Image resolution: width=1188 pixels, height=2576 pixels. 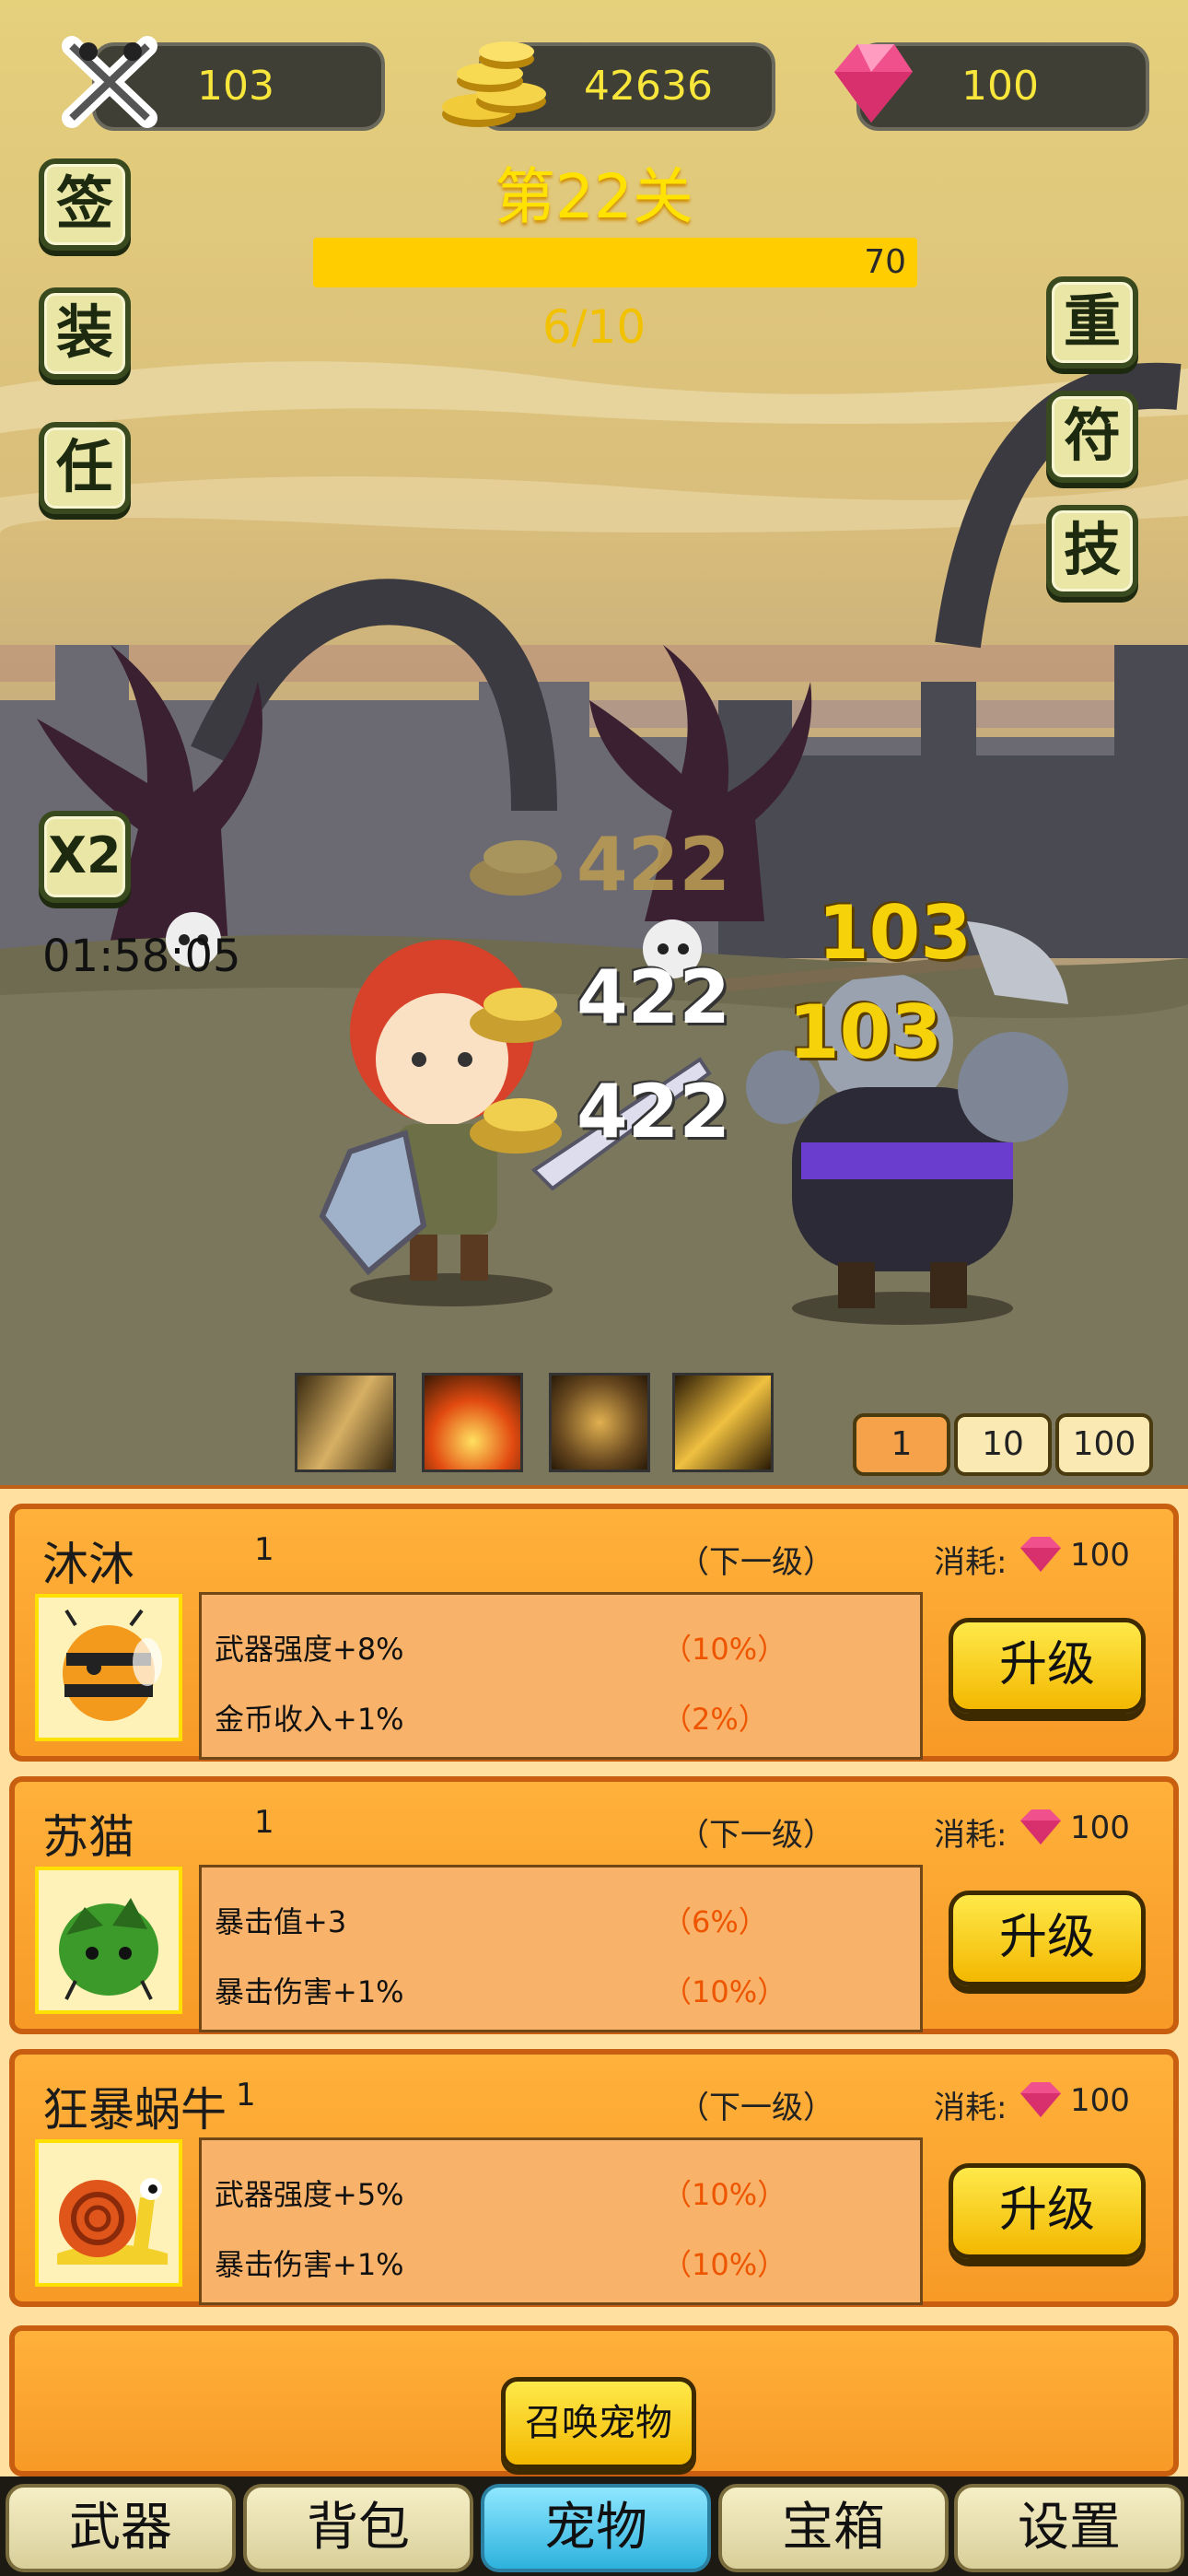 What do you see at coordinates (309, 1649) in the screenshot?
I see `stat-label: 武器强度+8%` at bounding box center [309, 1649].